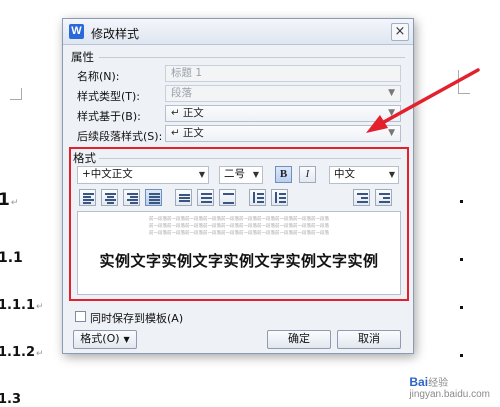 The image size is (500, 407). I want to click on next-style-select: ↵ 正文 ▼, so click(283, 133).